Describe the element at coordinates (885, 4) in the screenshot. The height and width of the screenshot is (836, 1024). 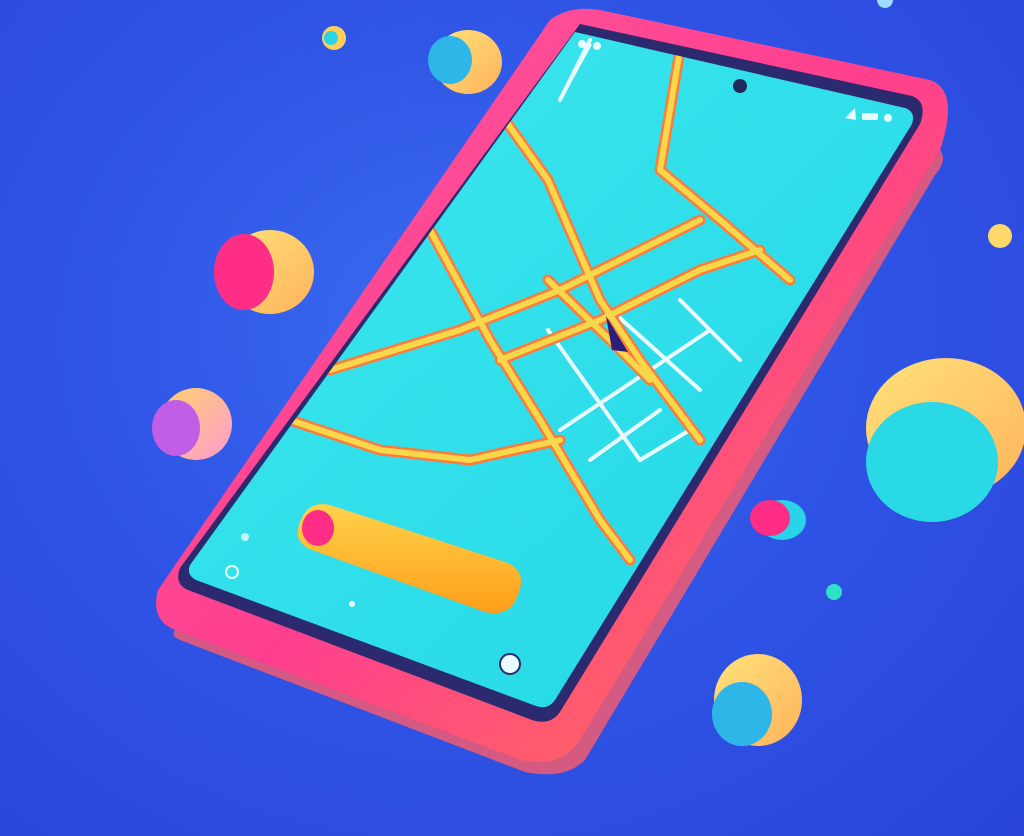
I see `floating-dot-corner` at that location.